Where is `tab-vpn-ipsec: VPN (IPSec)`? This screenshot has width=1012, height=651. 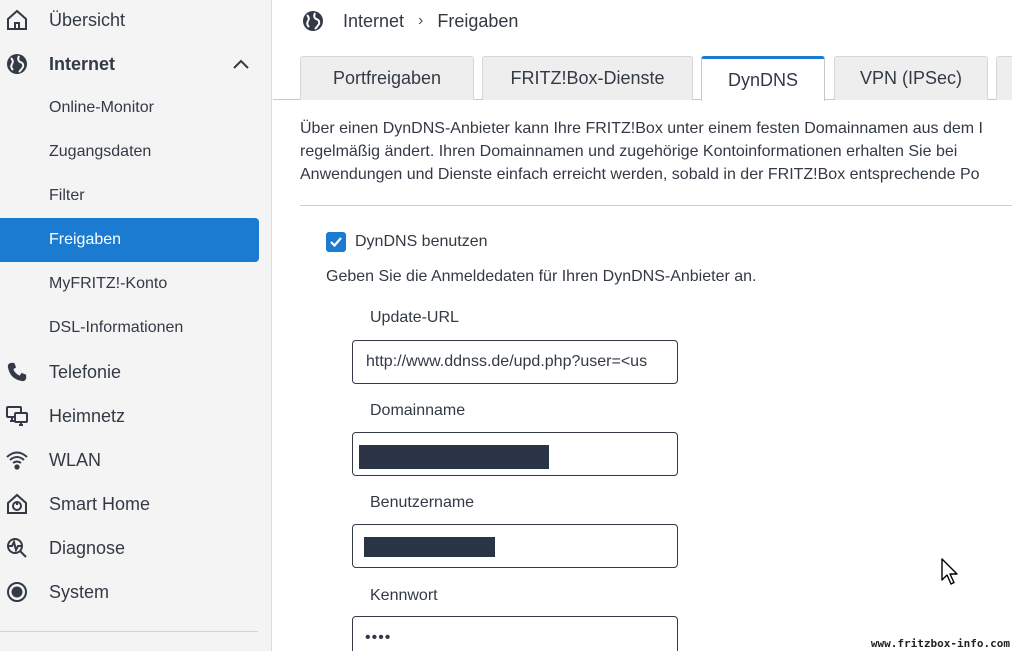
tab-vpn-ipsec: VPN (IPSec) is located at coordinates (911, 78).